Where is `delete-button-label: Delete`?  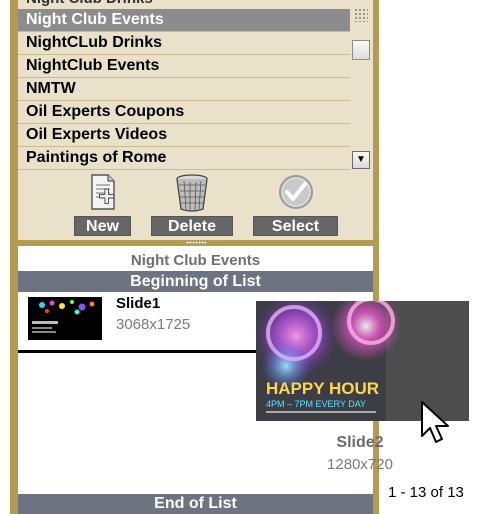 delete-button-label: Delete is located at coordinates (192, 226).